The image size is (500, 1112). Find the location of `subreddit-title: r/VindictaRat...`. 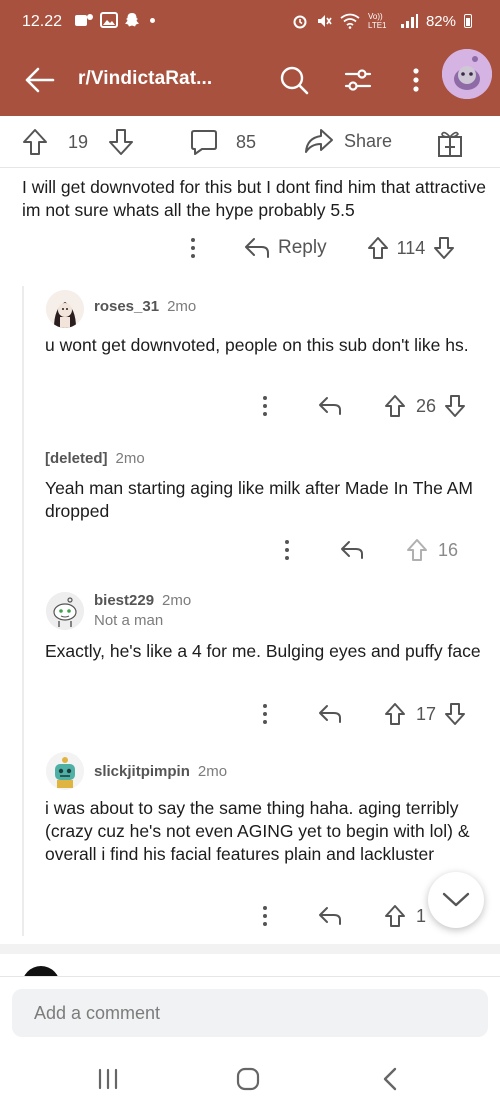

subreddit-title: r/VindictaRat... is located at coordinates (145, 79).